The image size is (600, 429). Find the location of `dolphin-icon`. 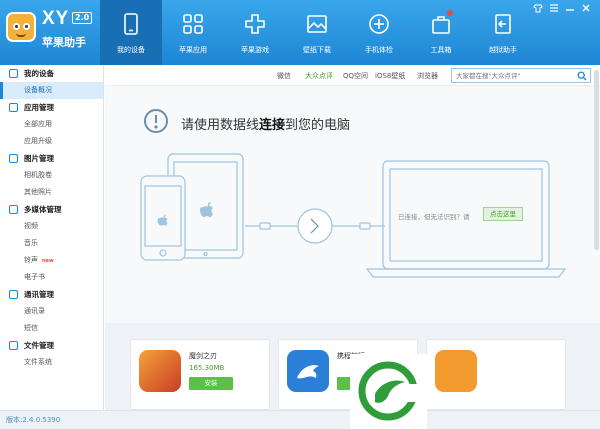

dolphin-icon is located at coordinates (308, 372).